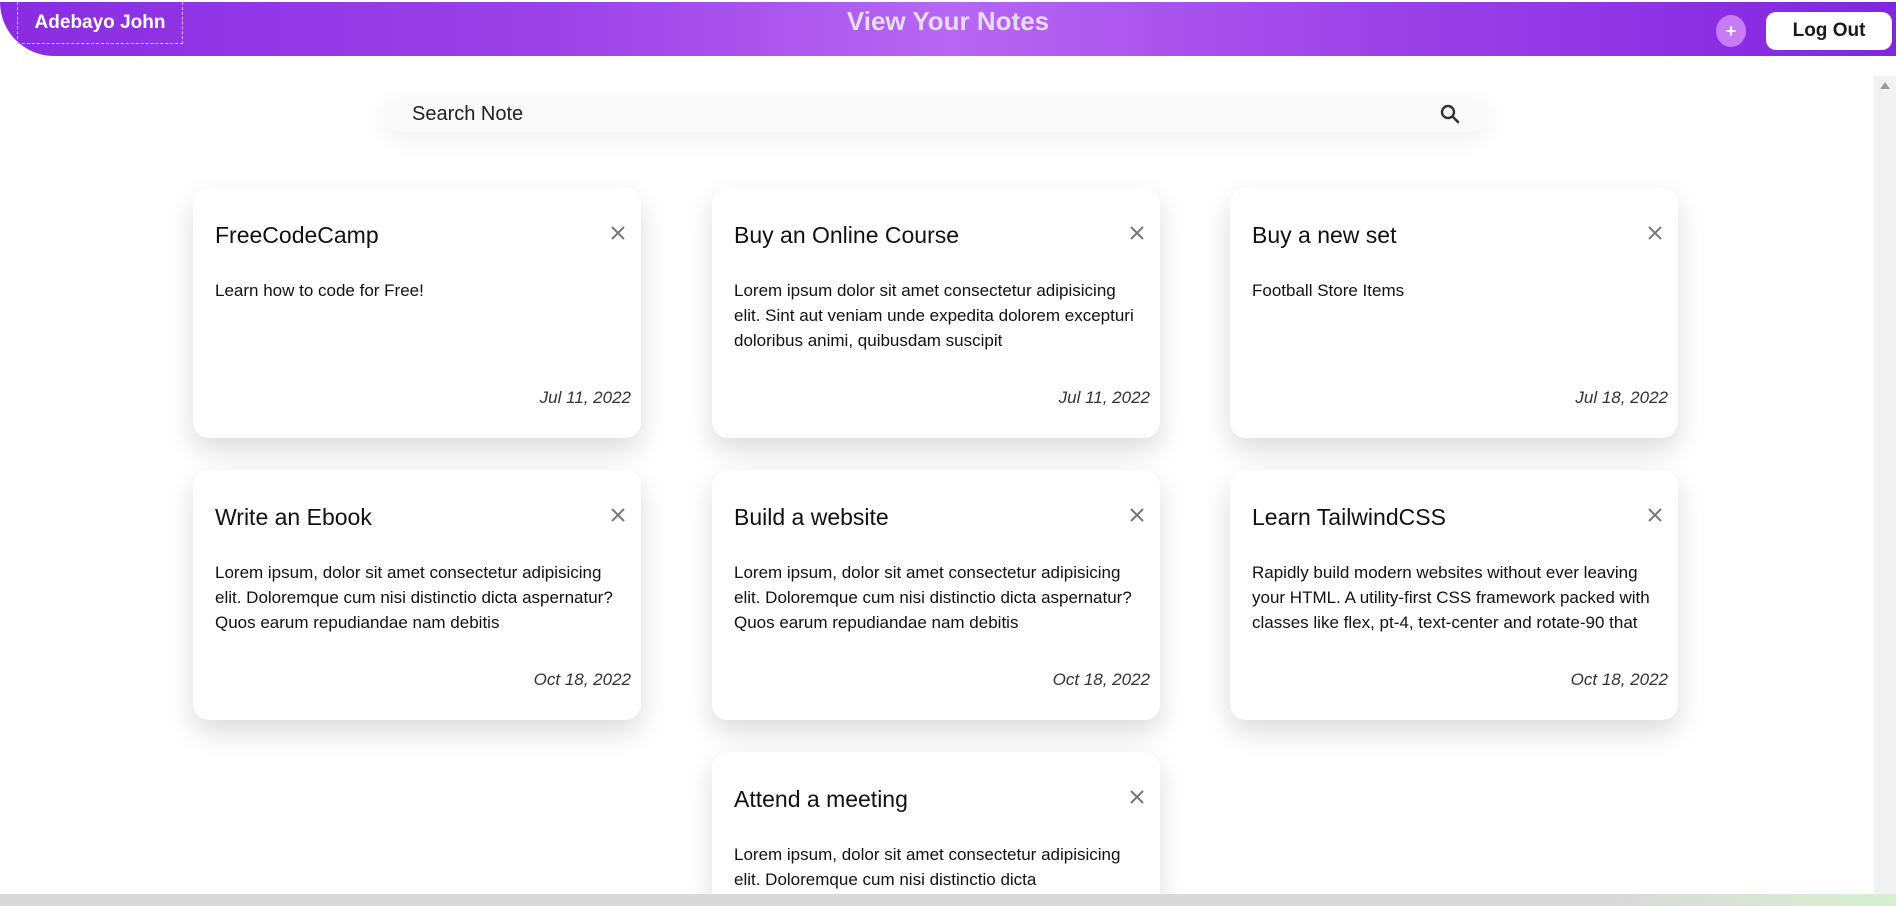 This screenshot has height=906, width=1896. What do you see at coordinates (319, 290) in the screenshot?
I see `note-body: Learn how to code for Free!` at bounding box center [319, 290].